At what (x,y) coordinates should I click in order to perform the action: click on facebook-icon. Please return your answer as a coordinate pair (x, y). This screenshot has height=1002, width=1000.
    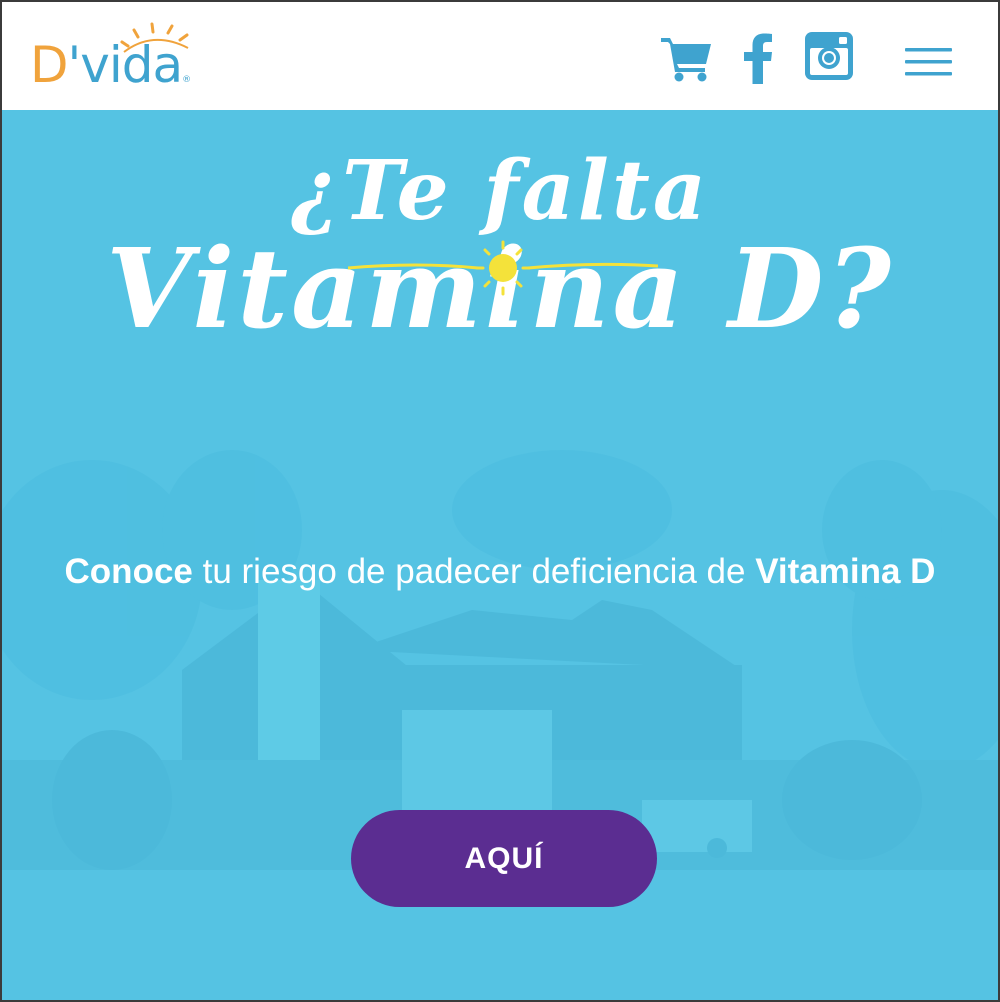
    Looking at the image, I should click on (758, 58).